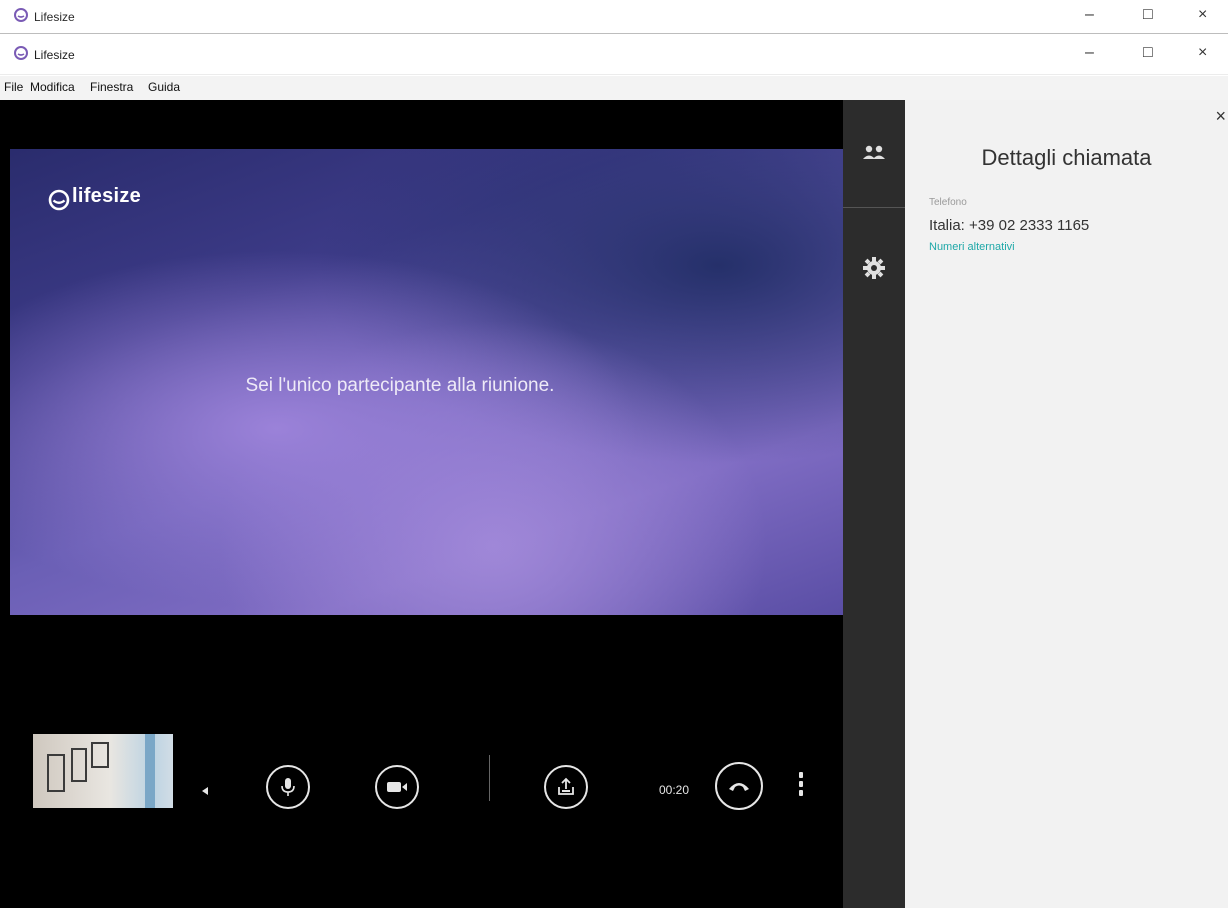 Image resolution: width=1228 pixels, height=908 pixels. I want to click on gear-icon, so click(874, 268).